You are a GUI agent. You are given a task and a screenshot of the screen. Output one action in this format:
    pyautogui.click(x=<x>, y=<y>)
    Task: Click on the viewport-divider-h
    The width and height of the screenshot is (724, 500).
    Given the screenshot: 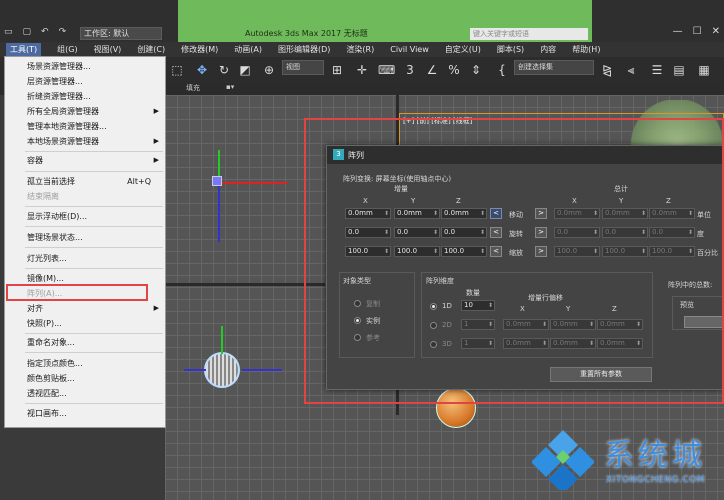 What is the action you would take?
    pyautogui.click(x=245, y=284)
    